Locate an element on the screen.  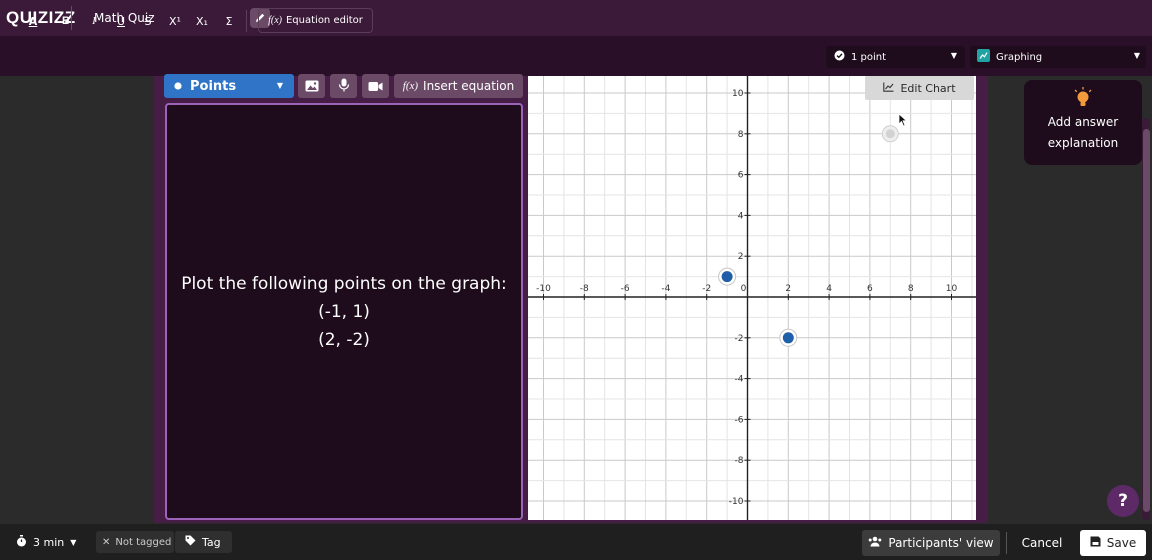
x-tick-label: -8 is located at coordinates (584, 289).